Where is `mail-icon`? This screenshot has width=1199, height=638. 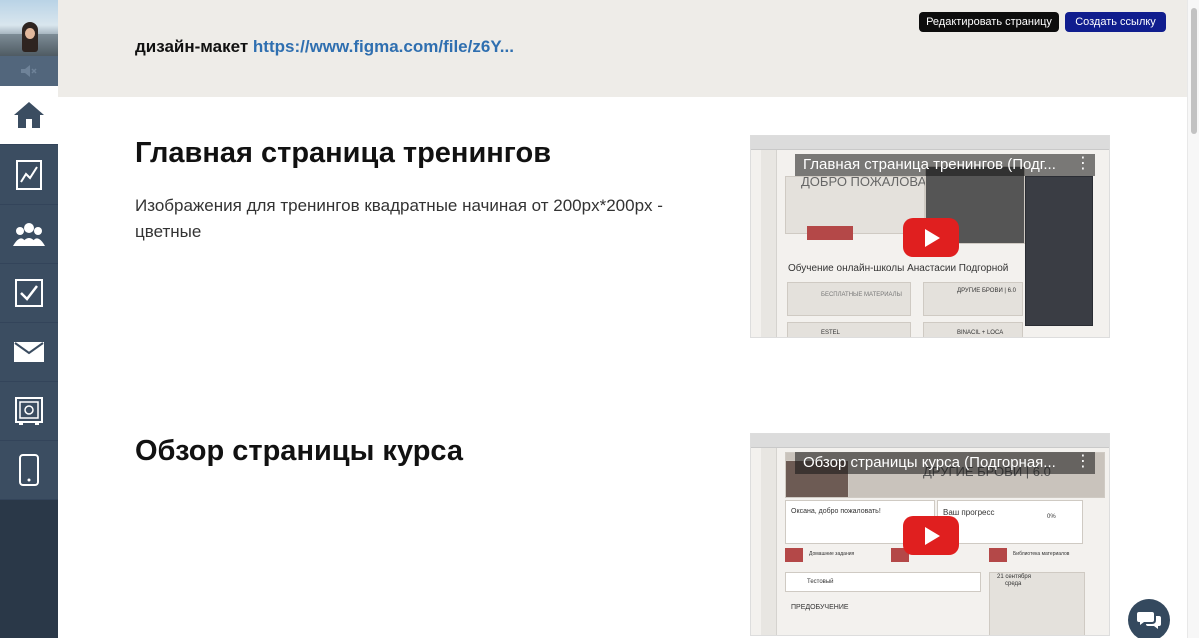 mail-icon is located at coordinates (29, 352).